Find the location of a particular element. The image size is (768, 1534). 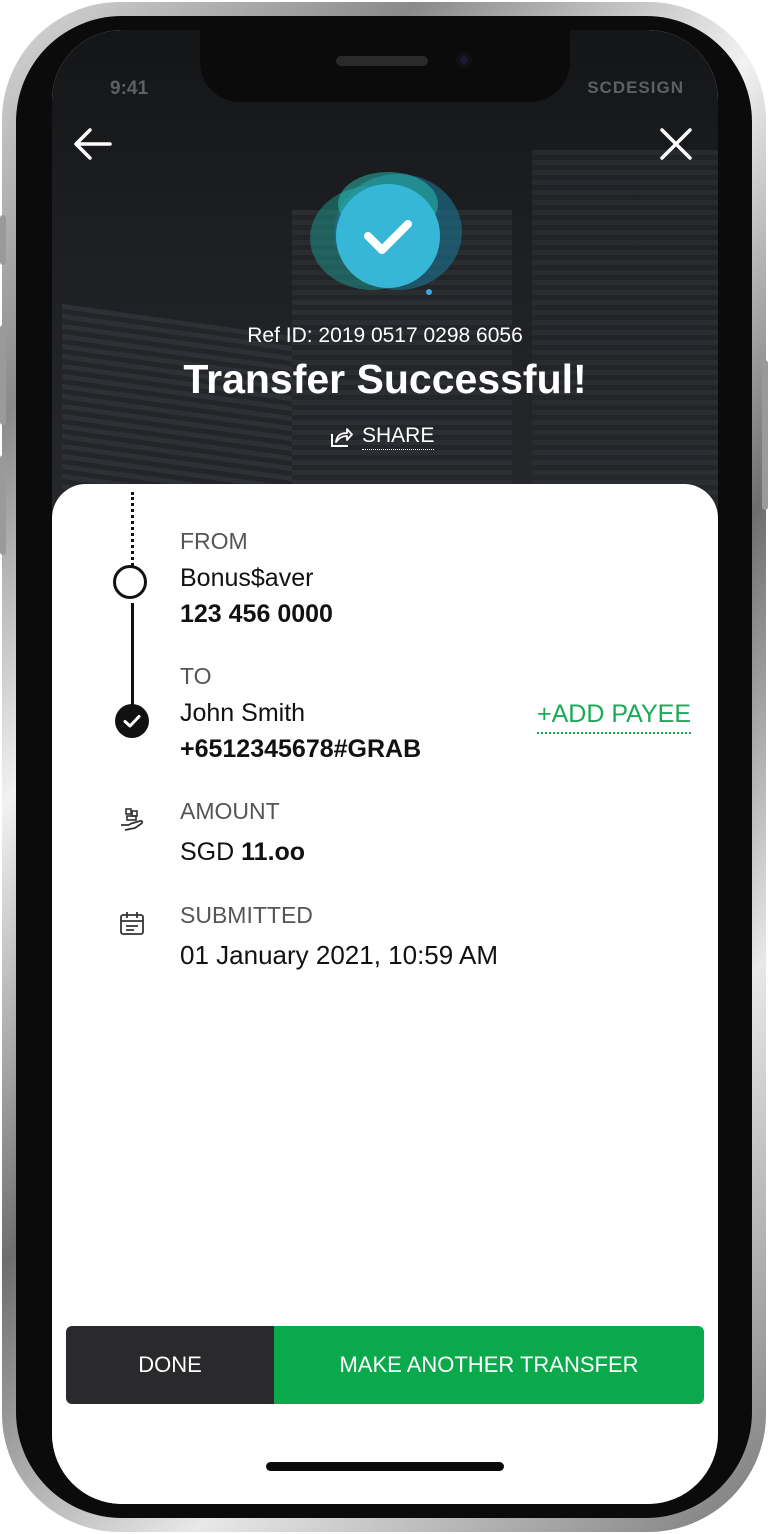

back-button is located at coordinates (94, 144).